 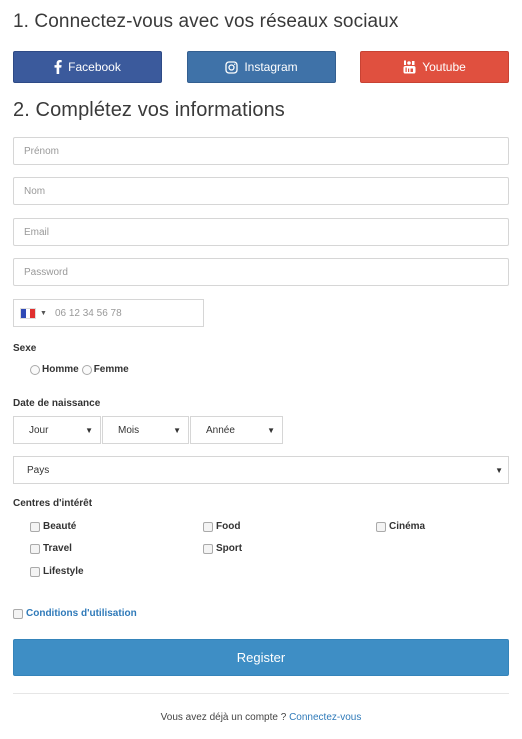 I want to click on pays-select: Pays ▼, so click(x=261, y=470).